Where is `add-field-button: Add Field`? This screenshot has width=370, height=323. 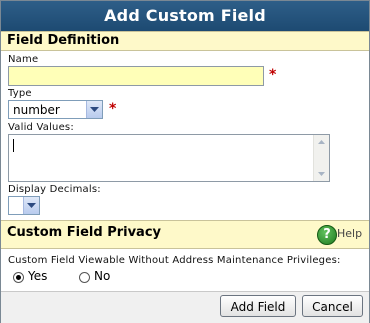 add-field-button: Add Field is located at coordinates (258, 306).